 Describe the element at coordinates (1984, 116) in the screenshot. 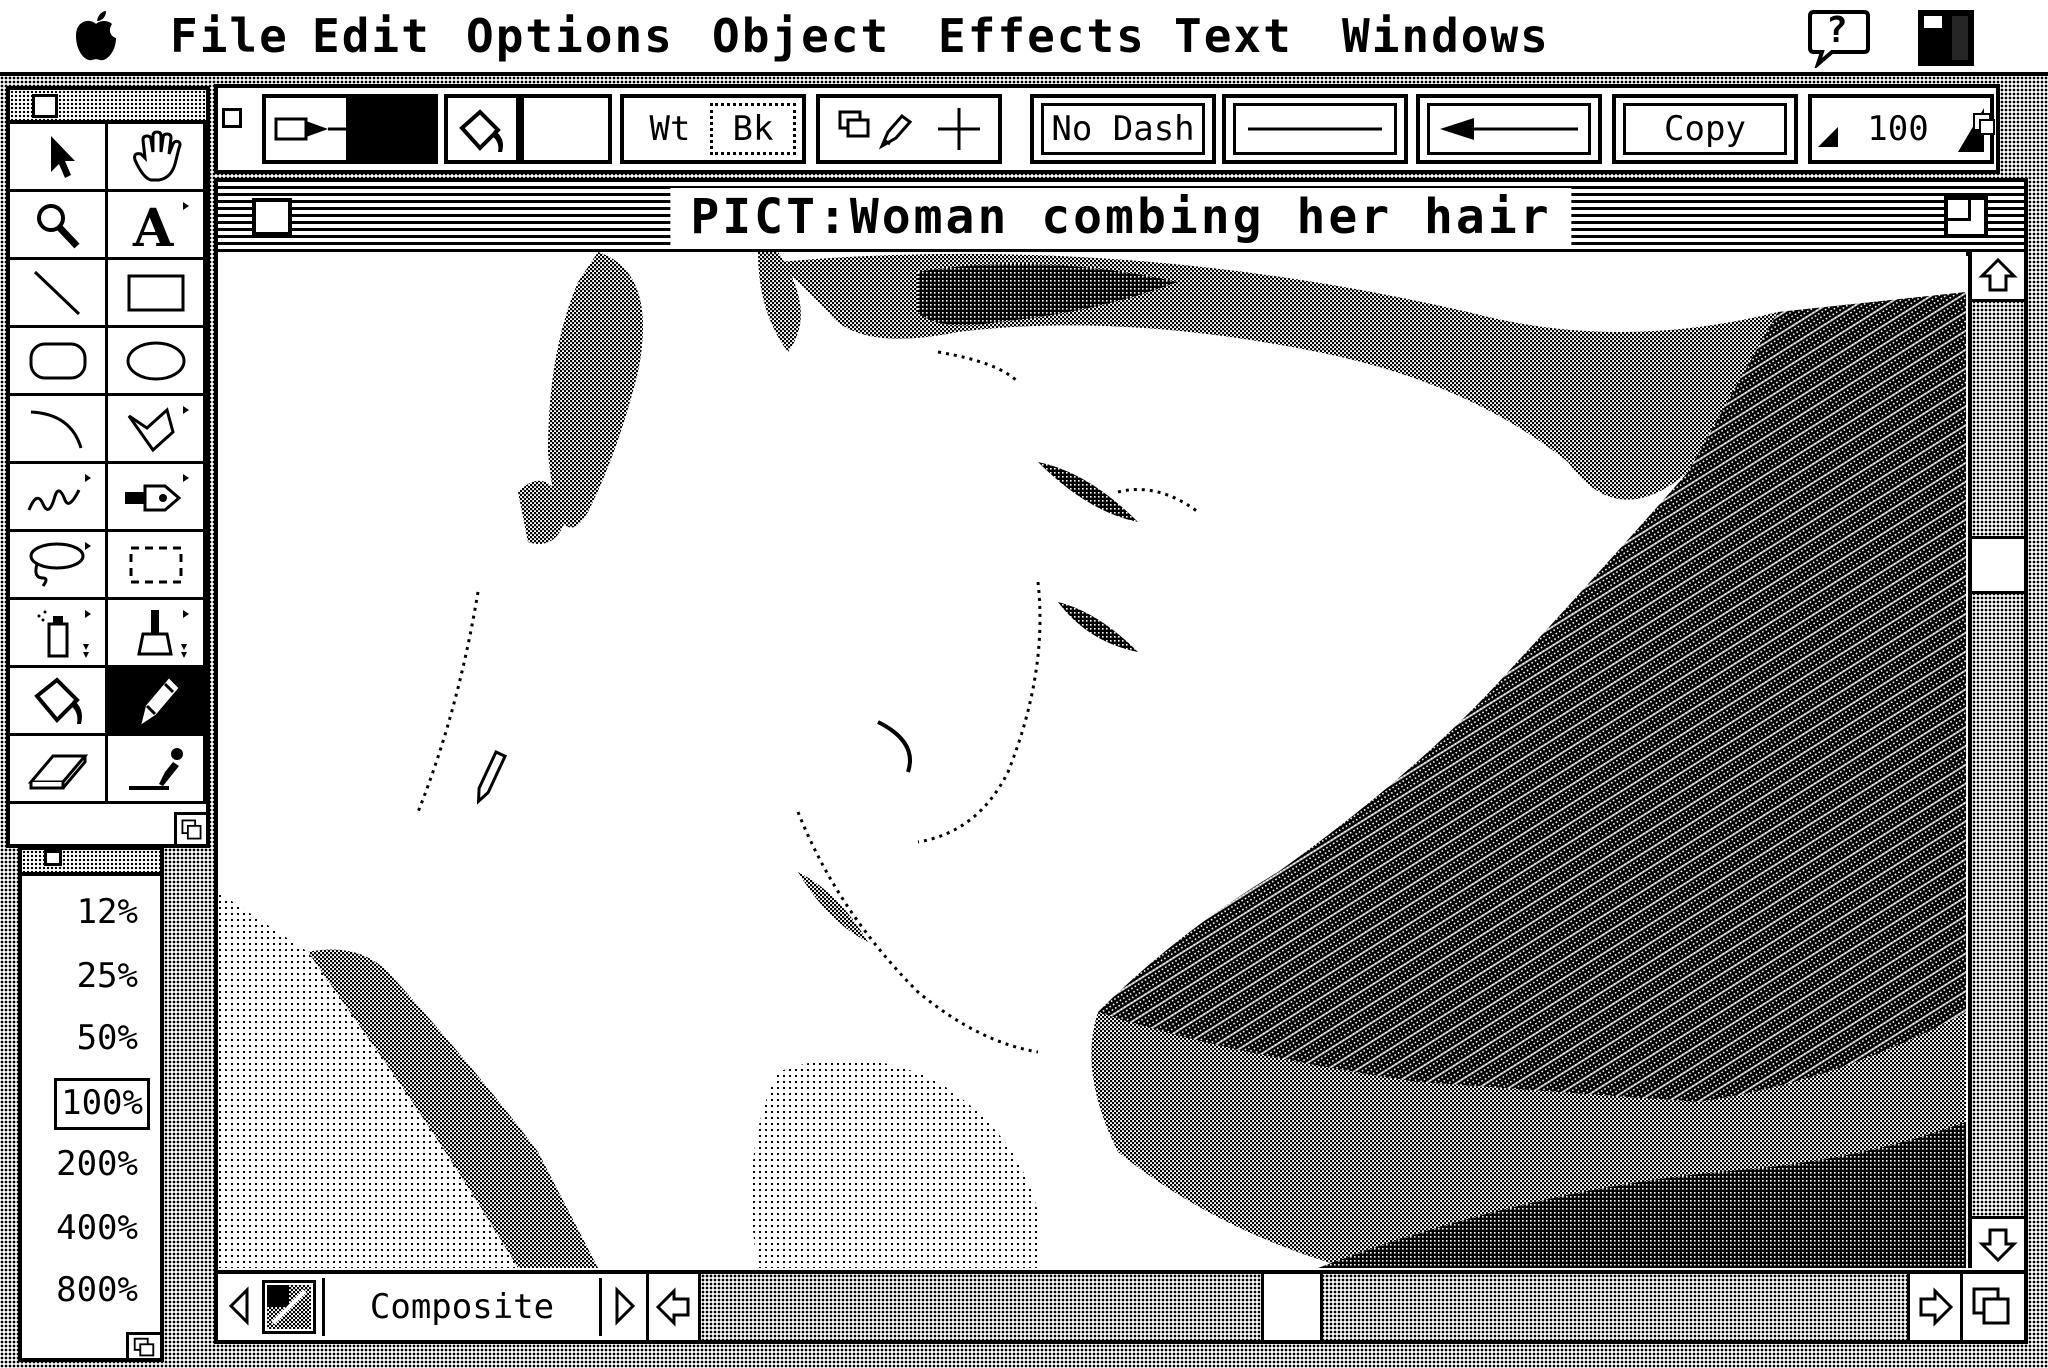

I see `attributes-zoom-box` at that location.